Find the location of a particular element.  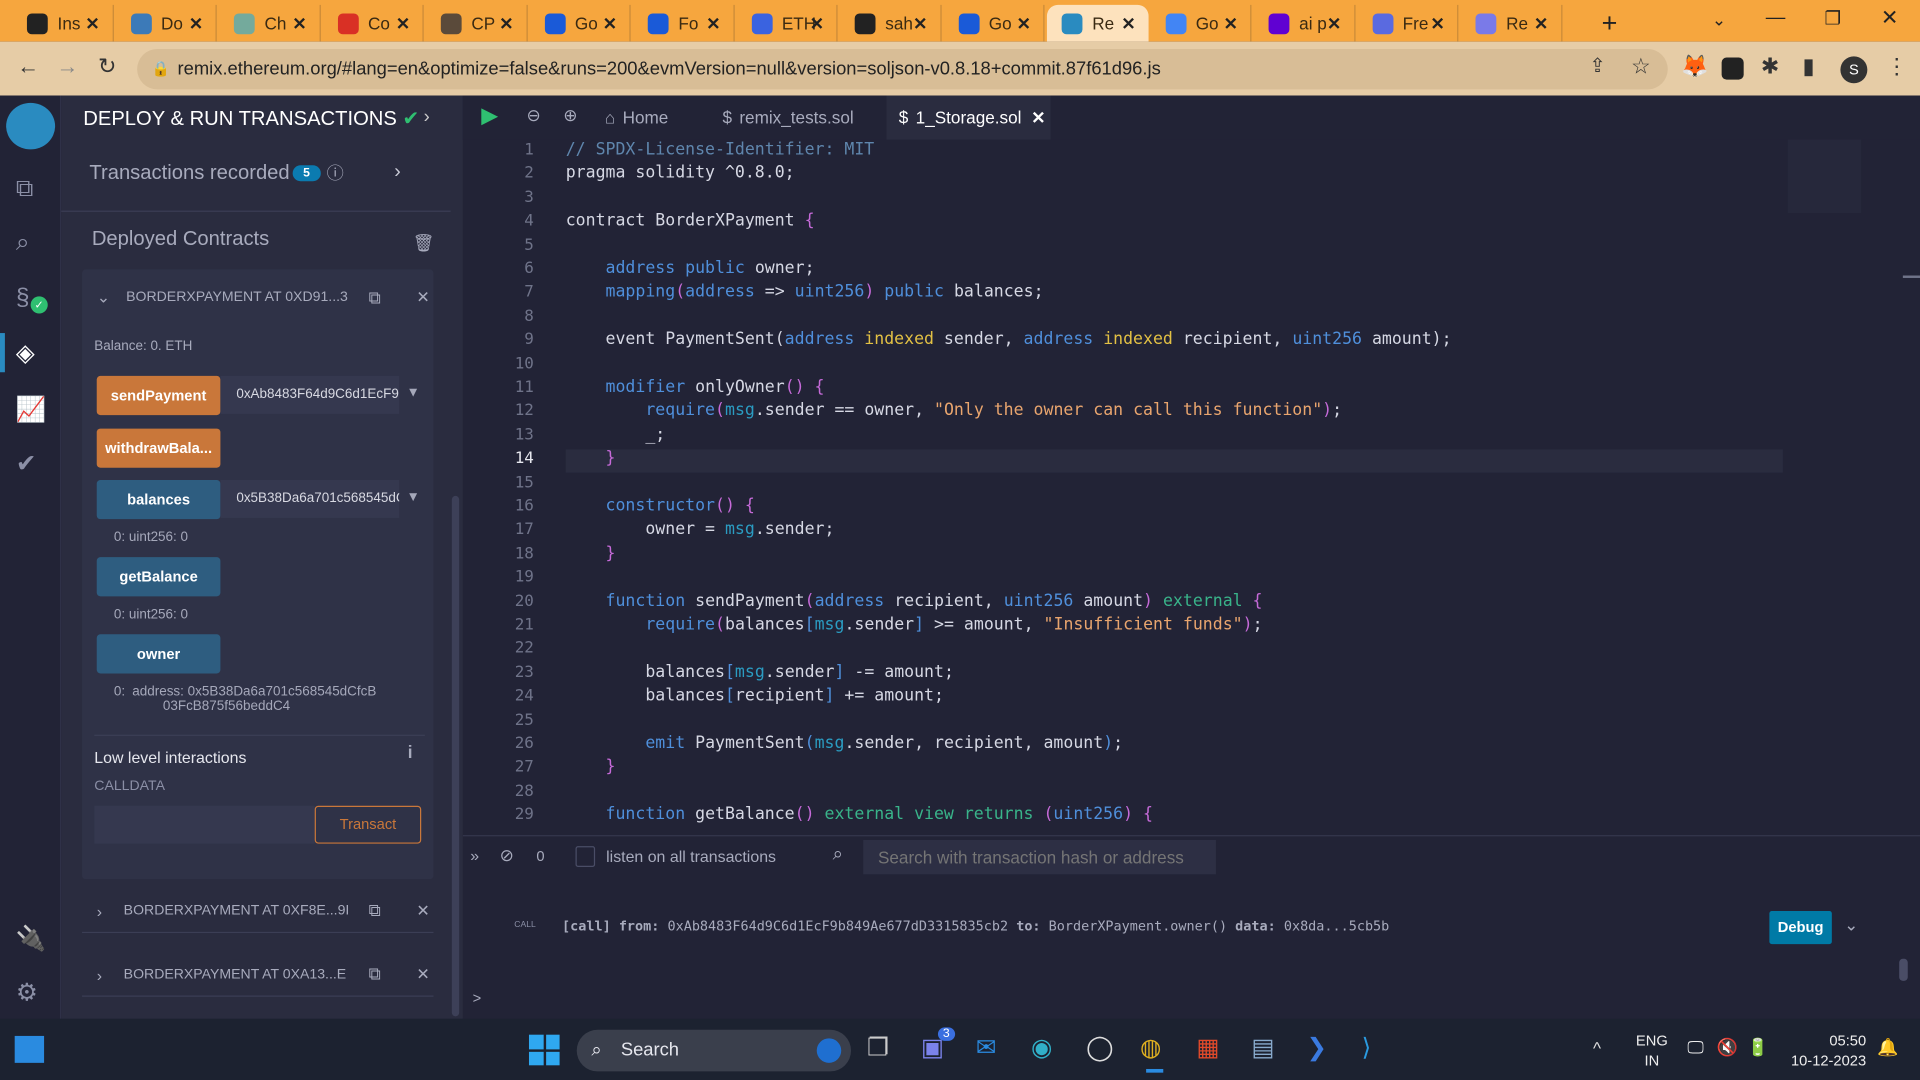

browser-tab: Fo ✕ is located at coordinates (684, 23).